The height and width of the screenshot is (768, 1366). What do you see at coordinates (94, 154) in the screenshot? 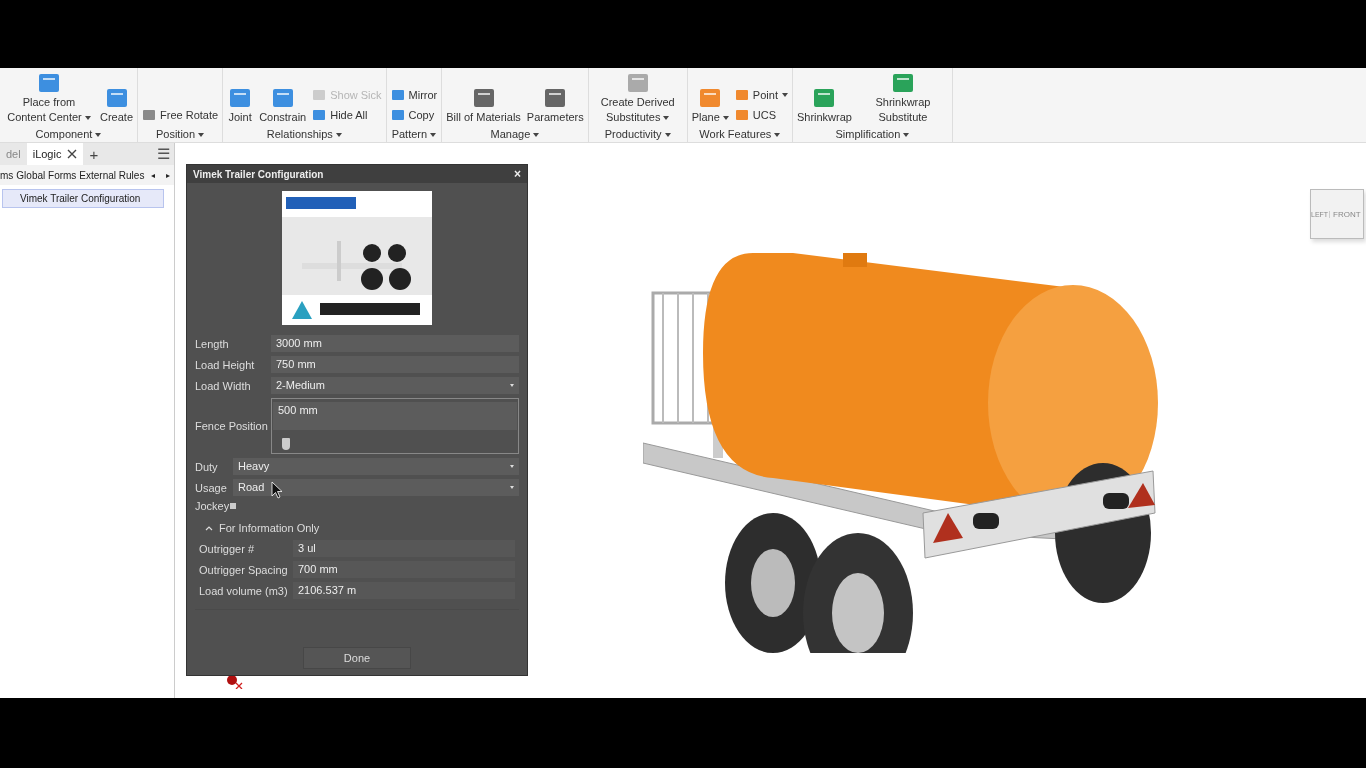
I see `add-tab-button: +` at bounding box center [94, 154].